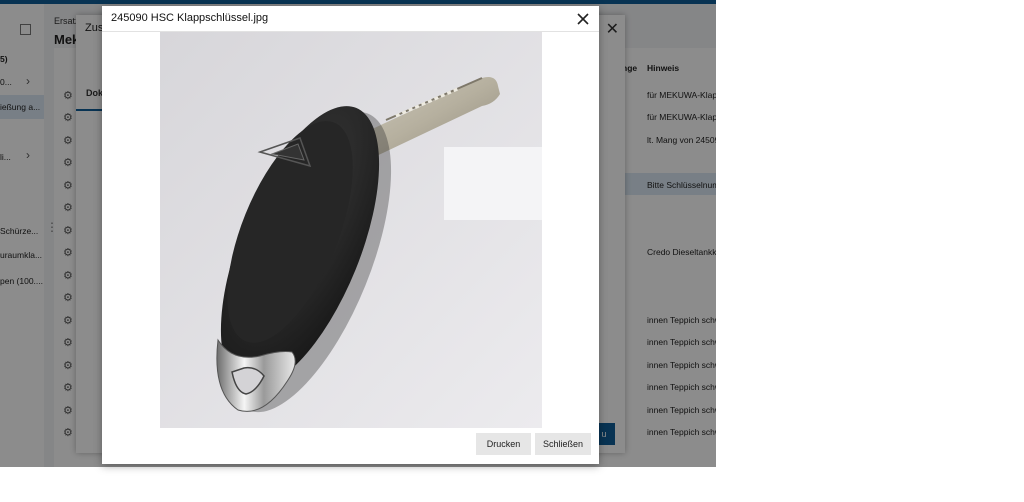 Image resolution: width=1024 pixels, height=502 pixels. What do you see at coordinates (563, 444) in the screenshot?
I see `close-button: Schließen` at bounding box center [563, 444].